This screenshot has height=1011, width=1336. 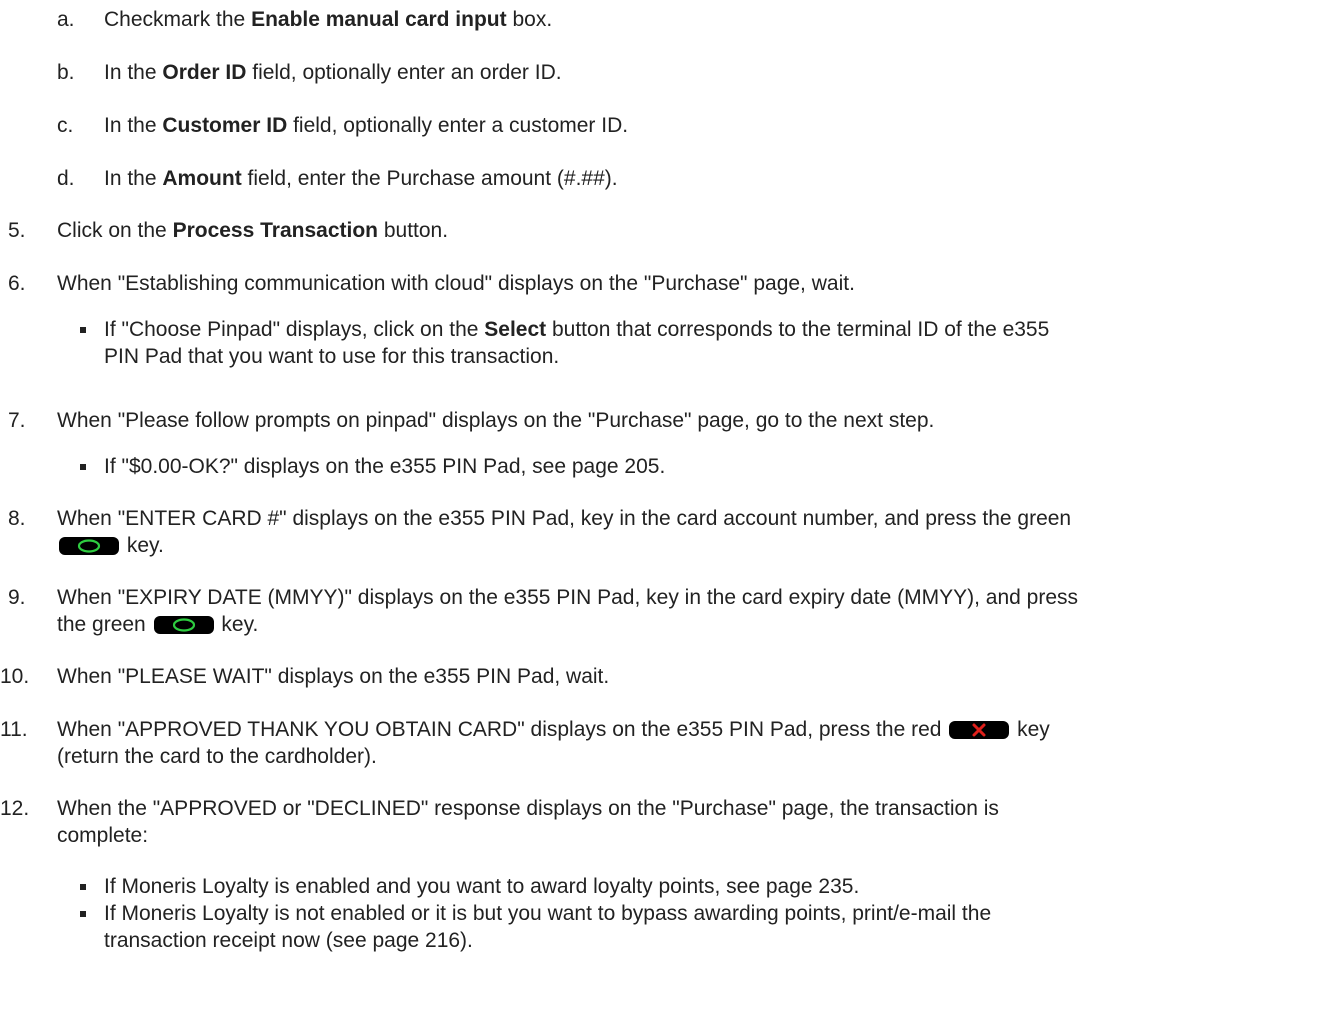 I want to click on substep-marker: d., so click(x=66, y=178).